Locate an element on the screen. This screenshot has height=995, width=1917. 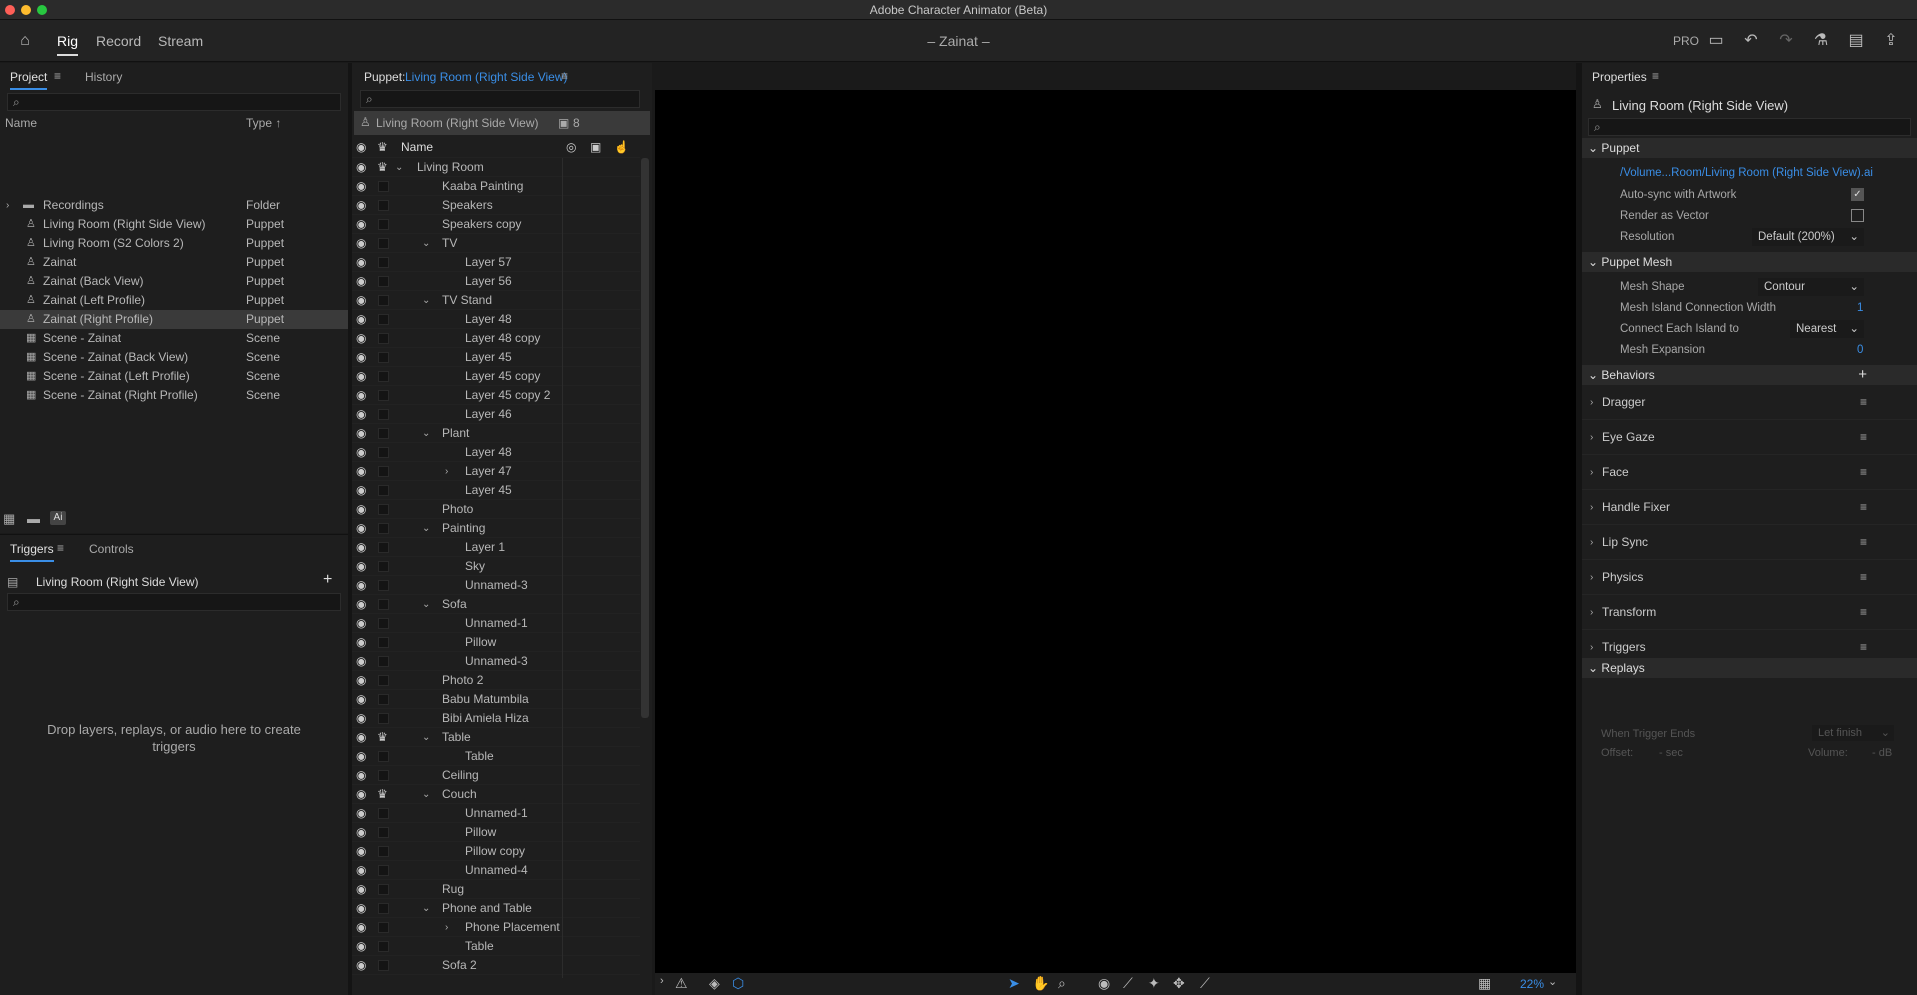
layer-row: ◉ › Phone Placement is located at coordinates (496, 927).